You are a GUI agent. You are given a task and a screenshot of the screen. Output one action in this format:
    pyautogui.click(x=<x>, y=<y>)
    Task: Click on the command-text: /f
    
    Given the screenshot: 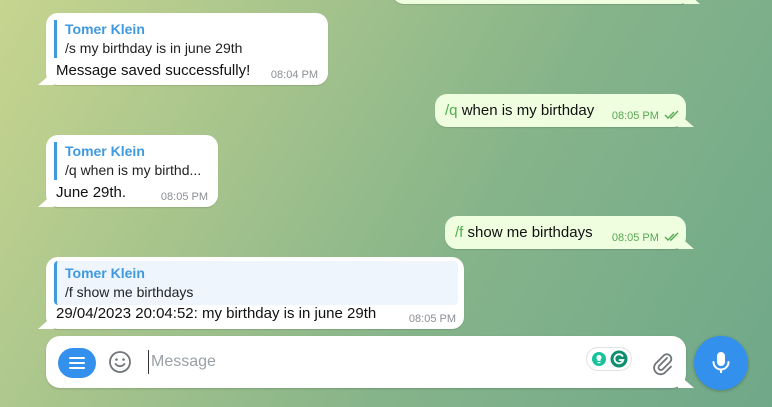 What is the action you would take?
    pyautogui.click(x=459, y=232)
    